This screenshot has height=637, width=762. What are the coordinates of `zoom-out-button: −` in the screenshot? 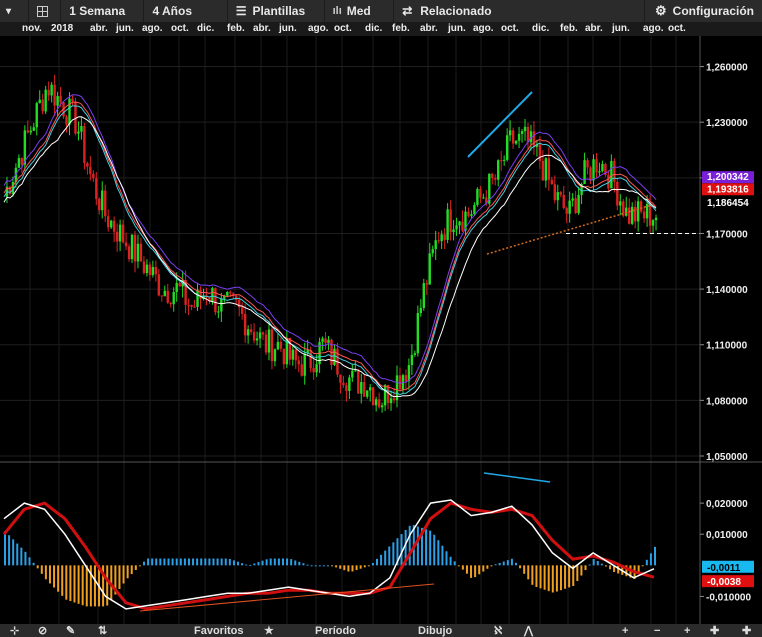 It's located at (657, 630).